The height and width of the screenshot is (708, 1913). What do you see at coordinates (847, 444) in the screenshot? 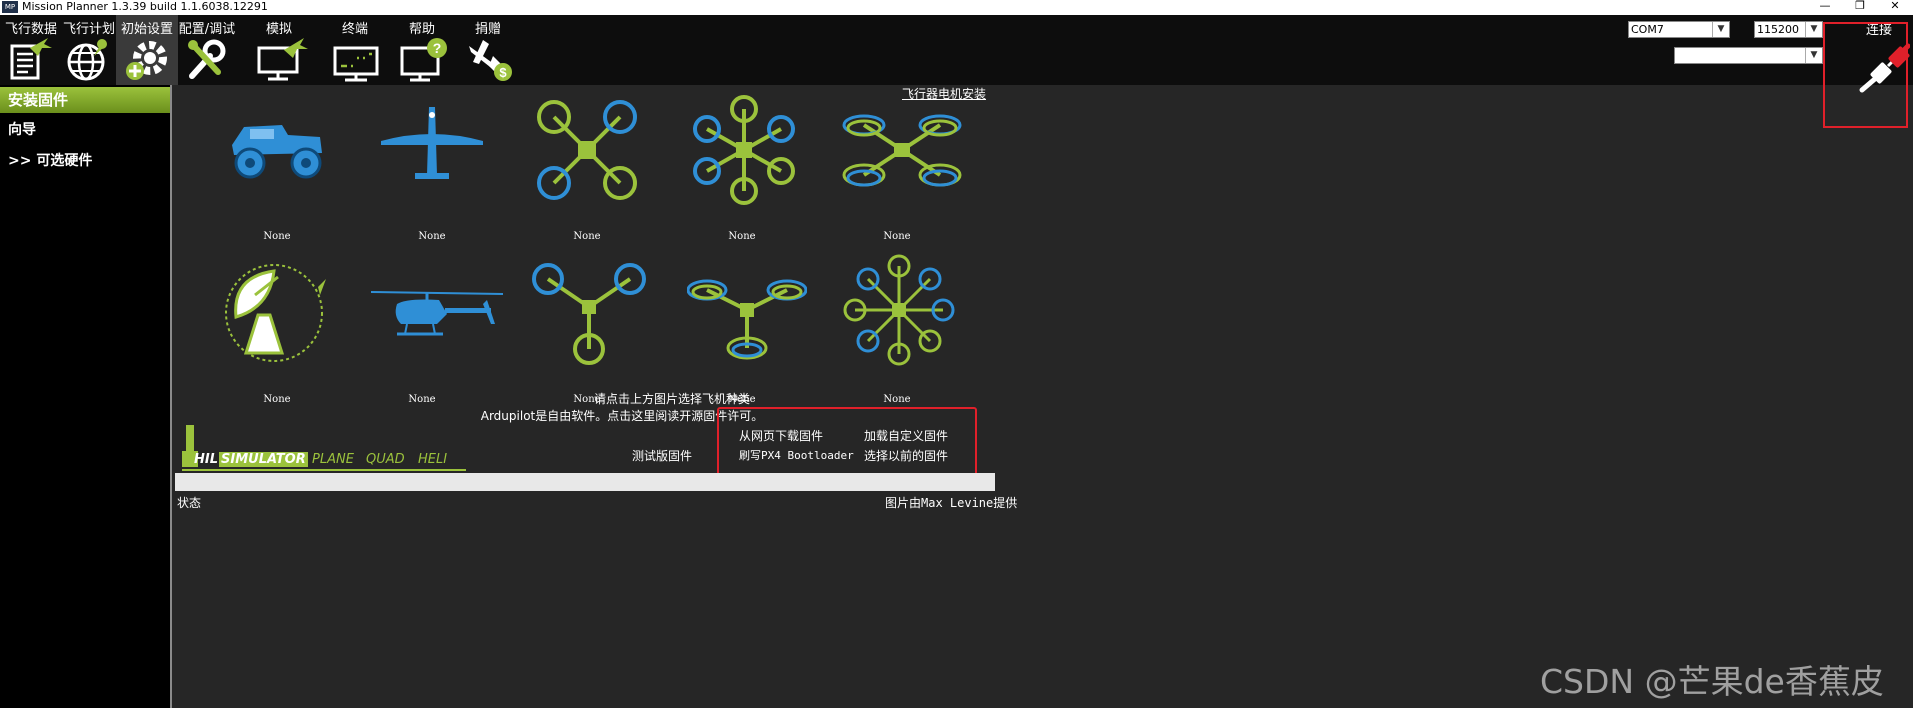
I see `firmware-links-highlight-box` at bounding box center [847, 444].